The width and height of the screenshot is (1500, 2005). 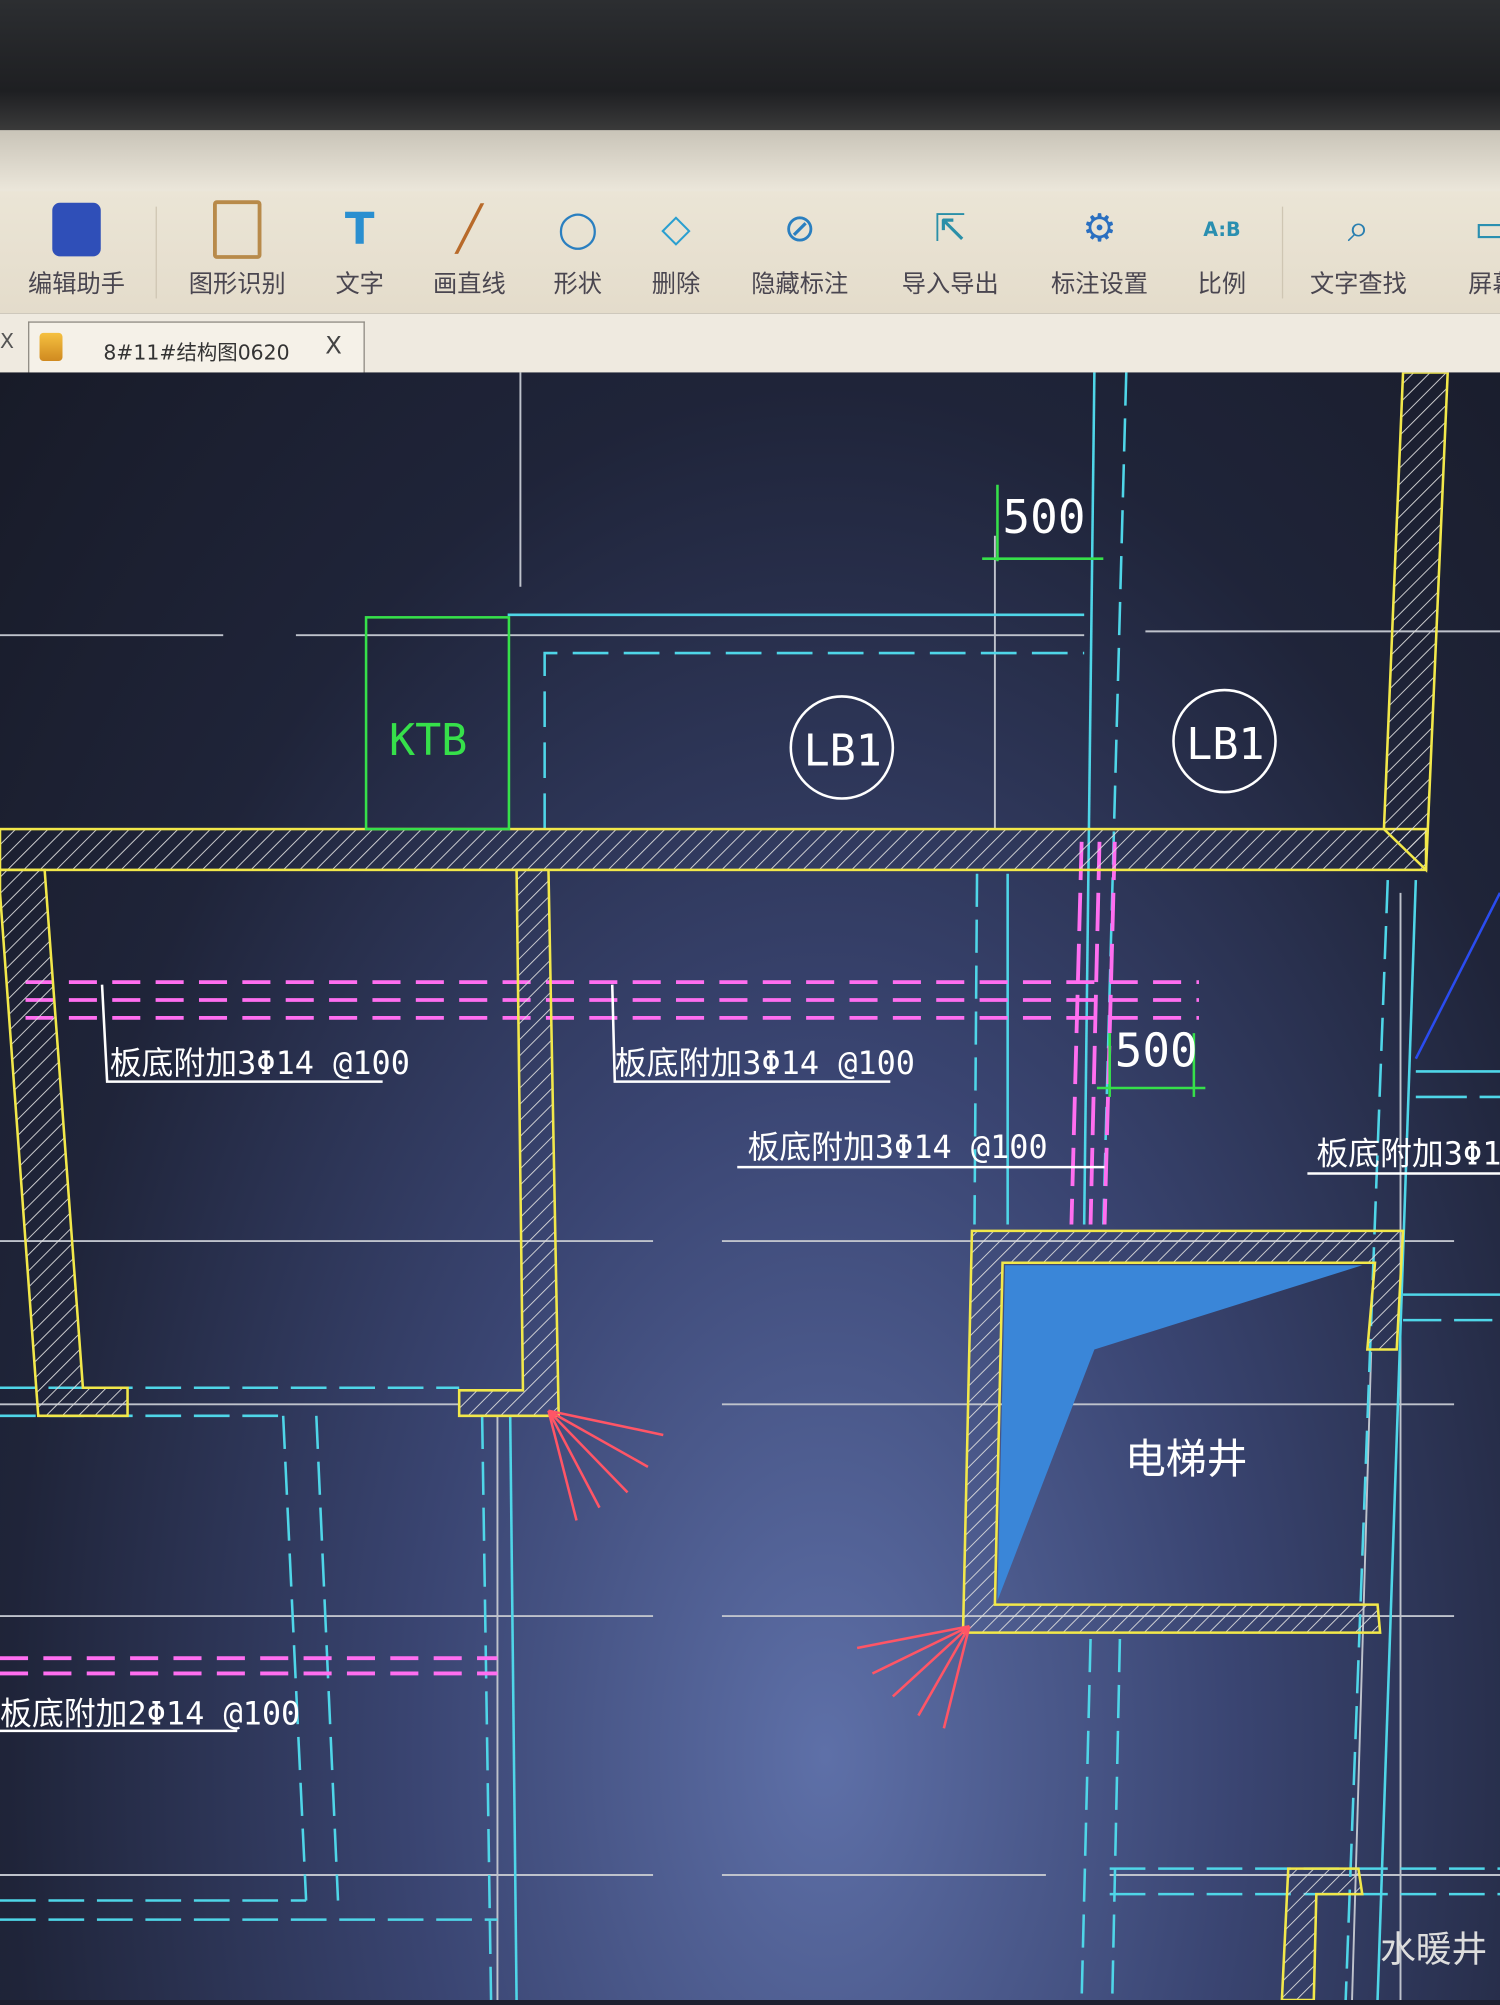 I want to click on shape-recognition-button: 图形识别, so click(x=237, y=250).